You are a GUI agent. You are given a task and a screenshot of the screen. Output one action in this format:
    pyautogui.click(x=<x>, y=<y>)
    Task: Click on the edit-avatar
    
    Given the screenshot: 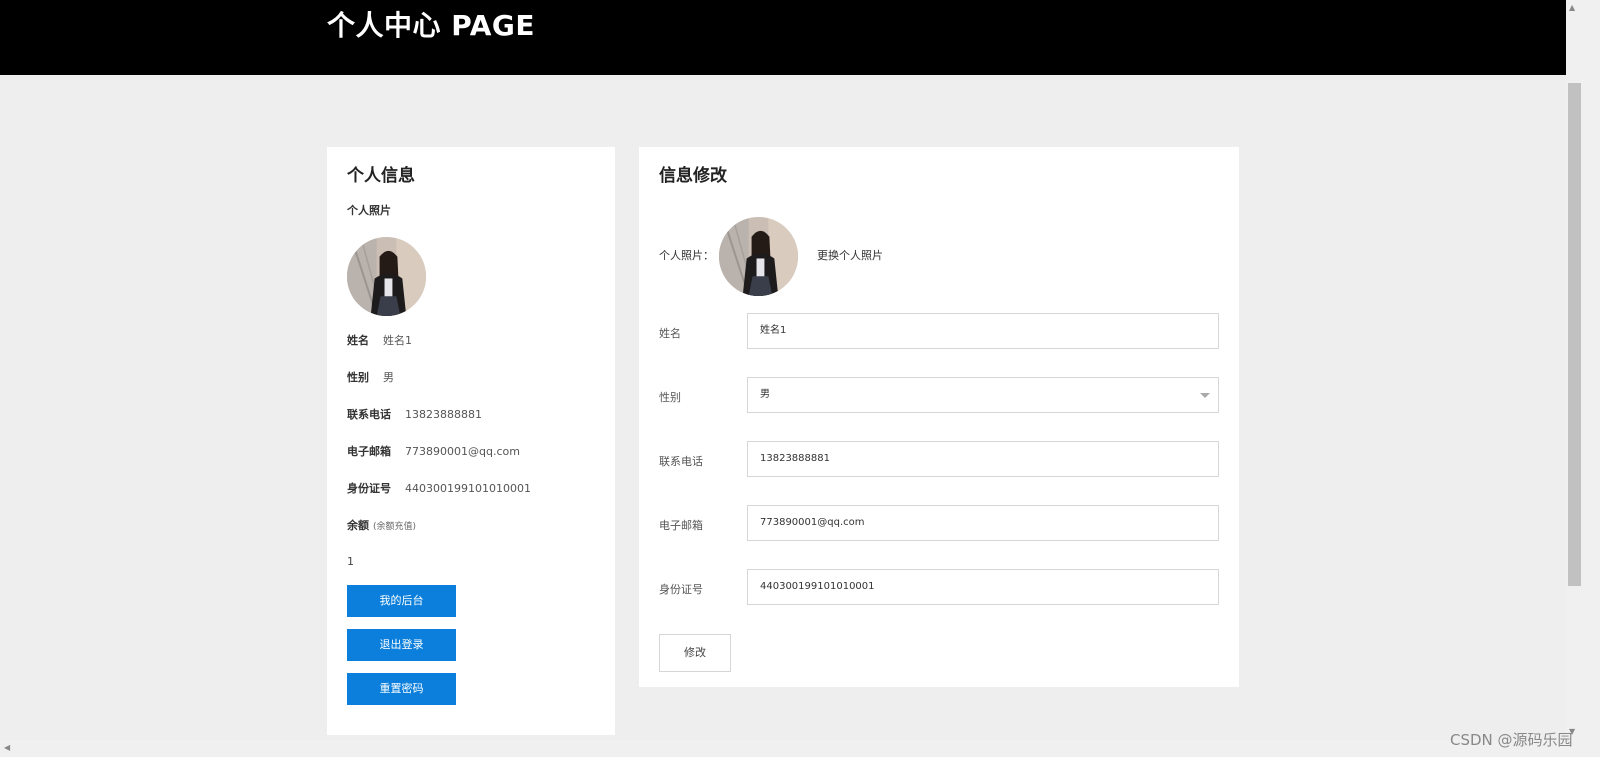 What is the action you would take?
    pyautogui.click(x=758, y=256)
    